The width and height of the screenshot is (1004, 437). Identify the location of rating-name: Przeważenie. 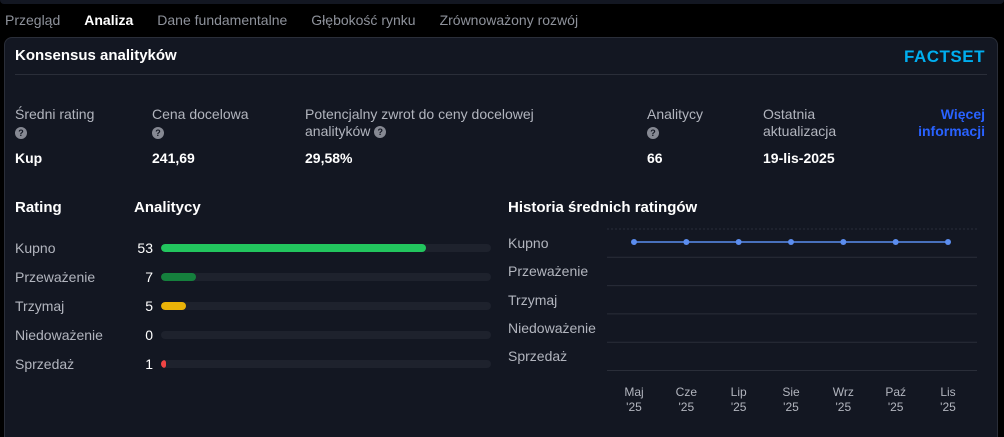
(55, 277).